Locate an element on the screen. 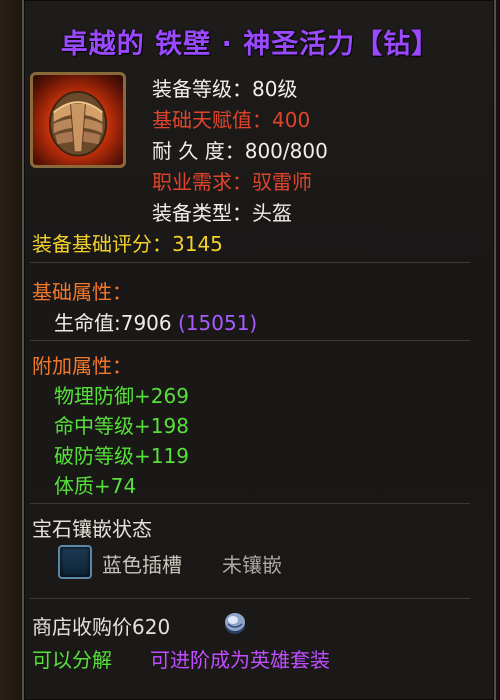 The image size is (500, 700). hp-value: 生命值:7906 (15051) is located at coordinates (155, 321).